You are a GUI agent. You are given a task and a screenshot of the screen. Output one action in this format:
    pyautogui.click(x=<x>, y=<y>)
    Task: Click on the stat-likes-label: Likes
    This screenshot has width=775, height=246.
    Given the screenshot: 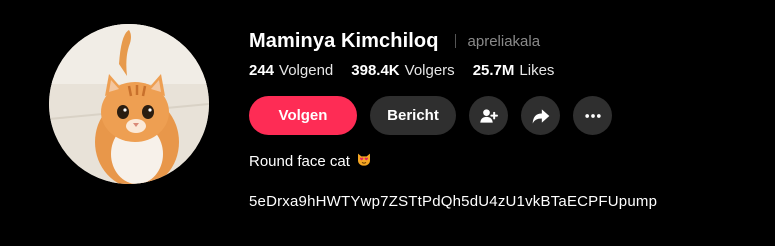 What is the action you would take?
    pyautogui.click(x=537, y=70)
    